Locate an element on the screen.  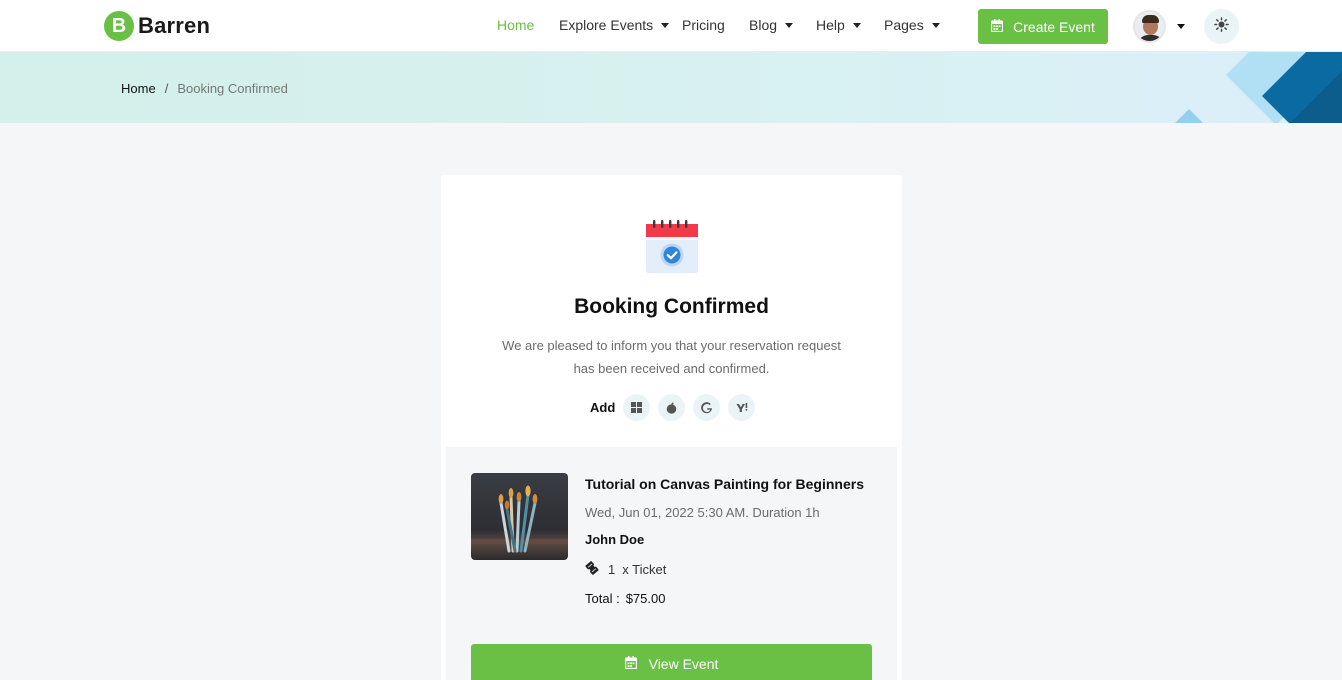
logo-mark: B is located at coordinates (119, 26).